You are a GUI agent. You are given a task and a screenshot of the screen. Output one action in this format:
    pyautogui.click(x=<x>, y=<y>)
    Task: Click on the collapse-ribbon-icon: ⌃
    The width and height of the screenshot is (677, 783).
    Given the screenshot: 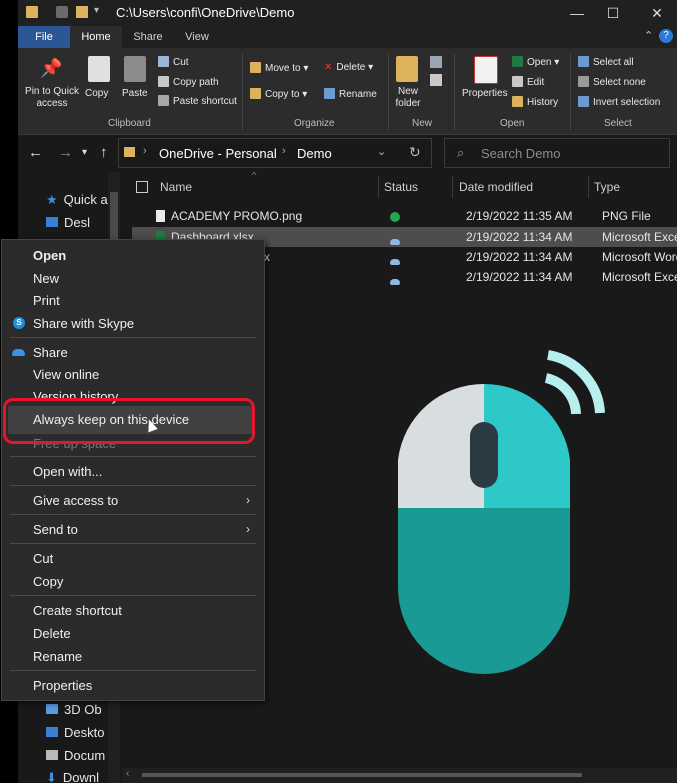 What is the action you would take?
    pyautogui.click(x=648, y=35)
    